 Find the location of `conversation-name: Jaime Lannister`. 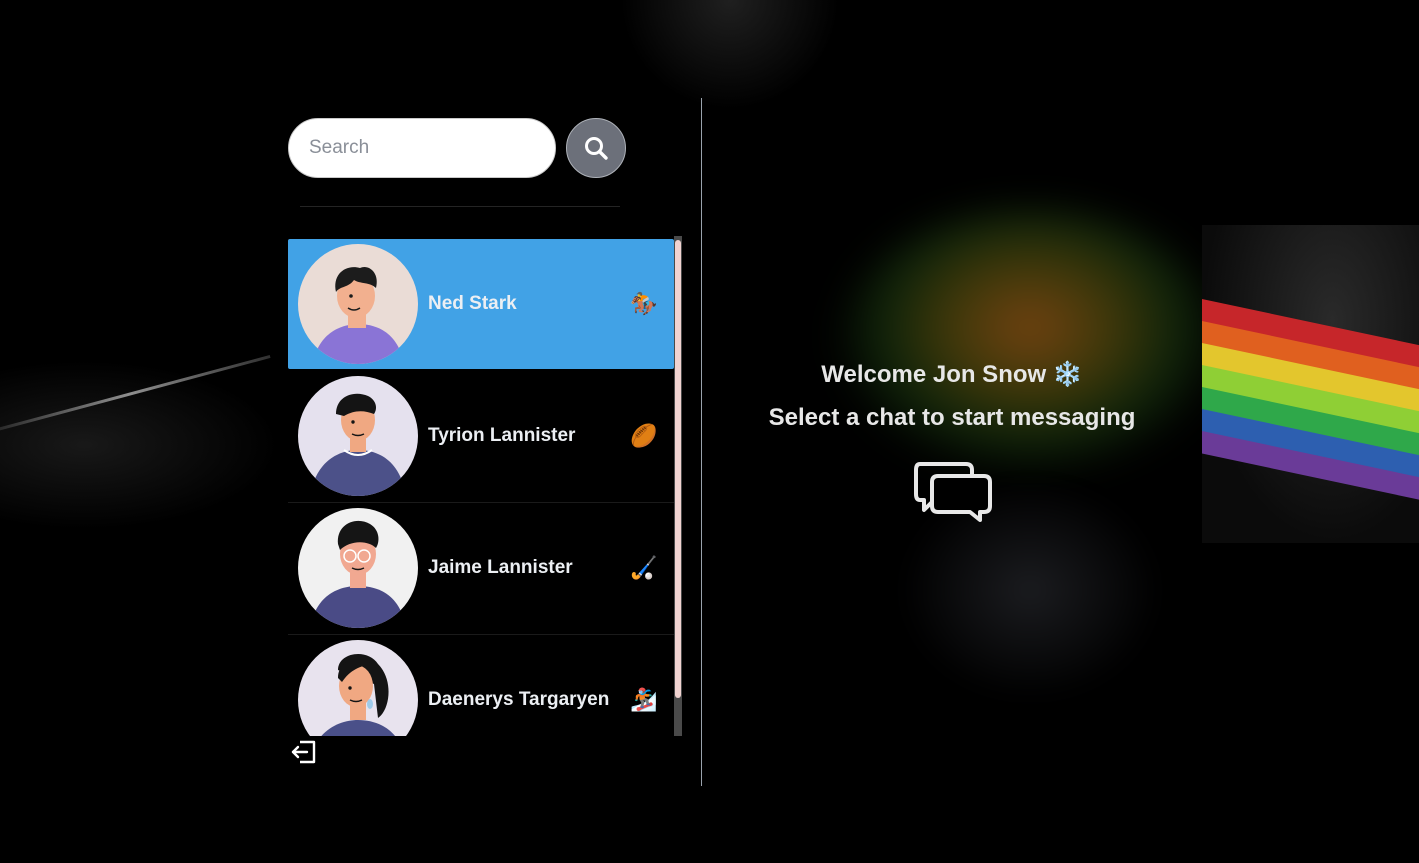

conversation-name: Jaime Lannister is located at coordinates (500, 567).